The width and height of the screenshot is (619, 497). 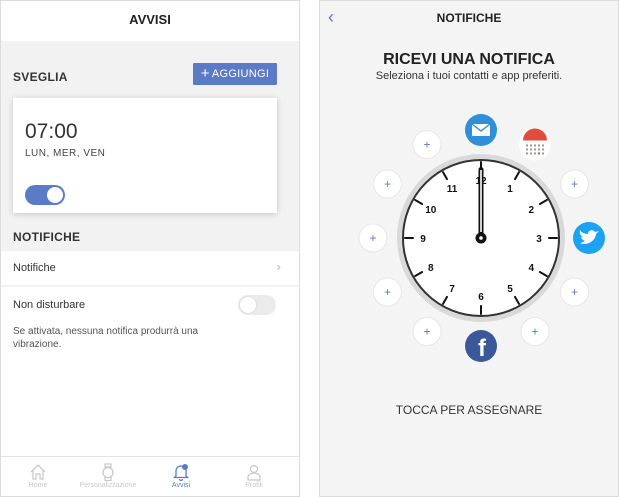 I want to click on alarm-toggle, so click(x=45, y=195).